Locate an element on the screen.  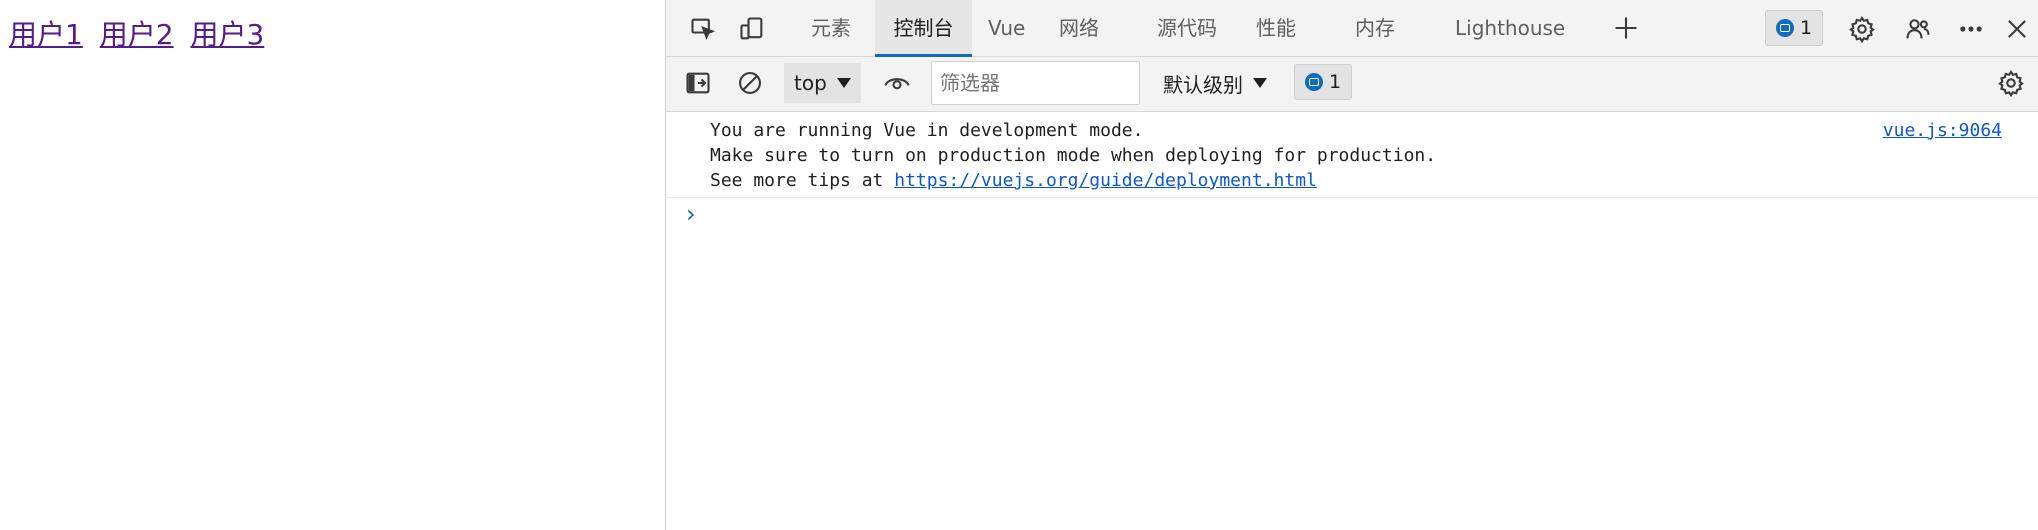
console-line-3-prefix: See more tips at is located at coordinates (802, 180).